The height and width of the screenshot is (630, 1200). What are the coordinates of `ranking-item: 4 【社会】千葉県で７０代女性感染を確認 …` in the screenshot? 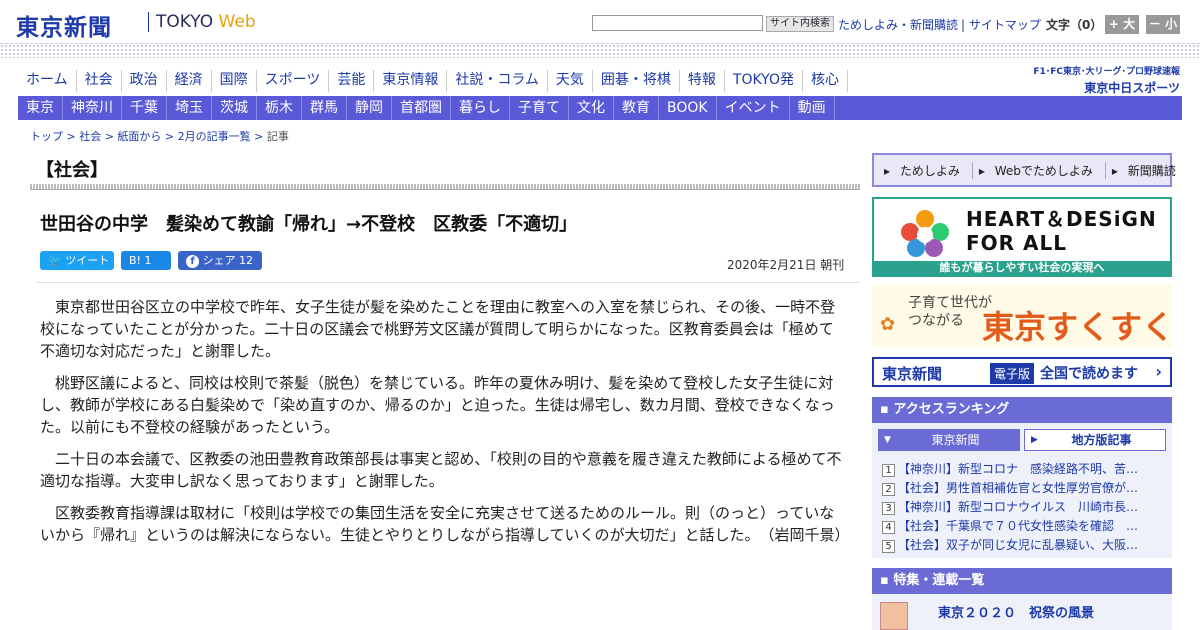 It's located at (1024, 526).